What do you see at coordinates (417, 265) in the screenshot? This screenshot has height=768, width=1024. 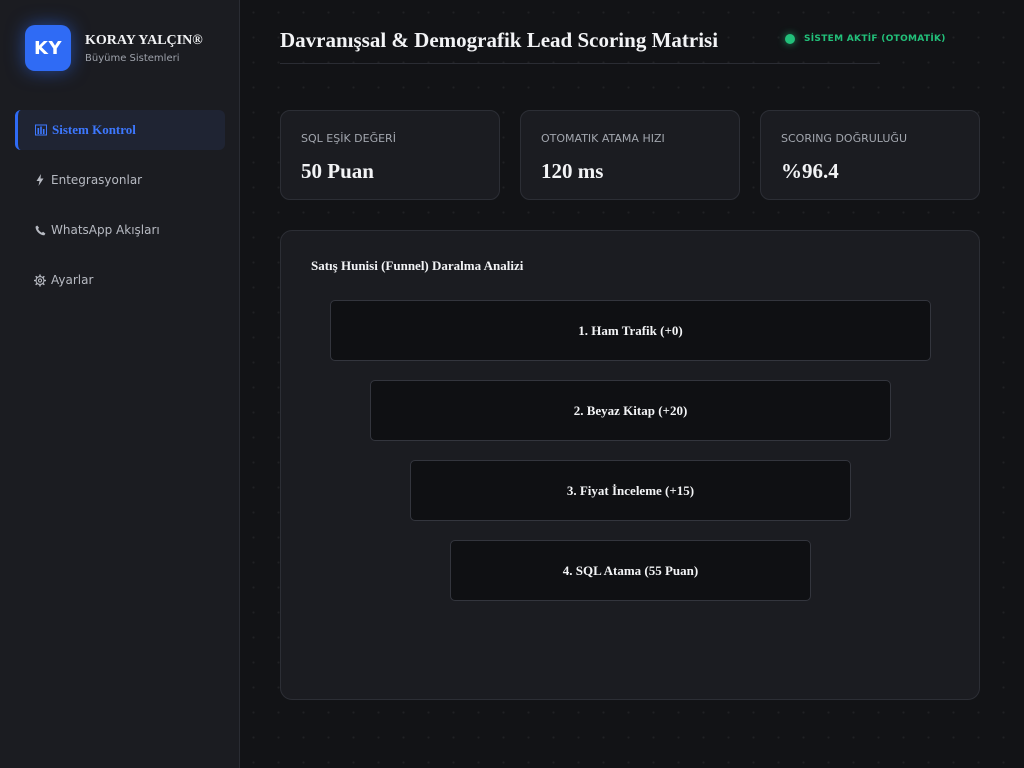 I see `funnel-title: Satış Hunisi (Funnel) Daralma Analizi` at bounding box center [417, 265].